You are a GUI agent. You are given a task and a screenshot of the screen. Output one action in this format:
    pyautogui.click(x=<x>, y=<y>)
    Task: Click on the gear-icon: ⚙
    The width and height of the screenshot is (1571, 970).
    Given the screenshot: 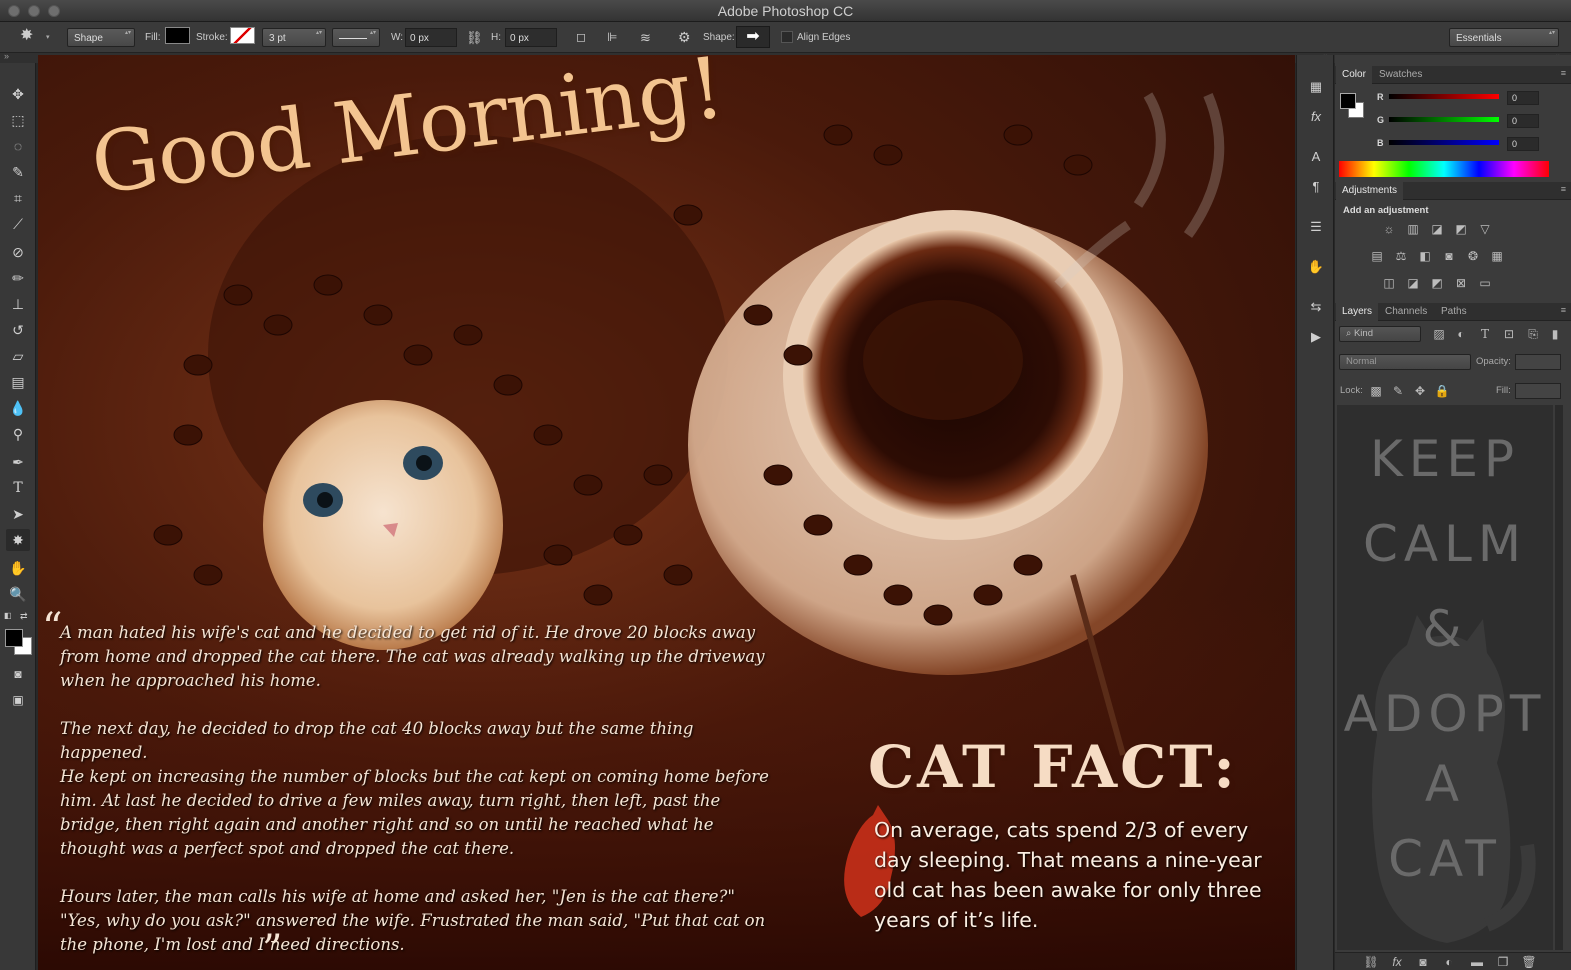 What is the action you would take?
    pyautogui.click(x=684, y=37)
    